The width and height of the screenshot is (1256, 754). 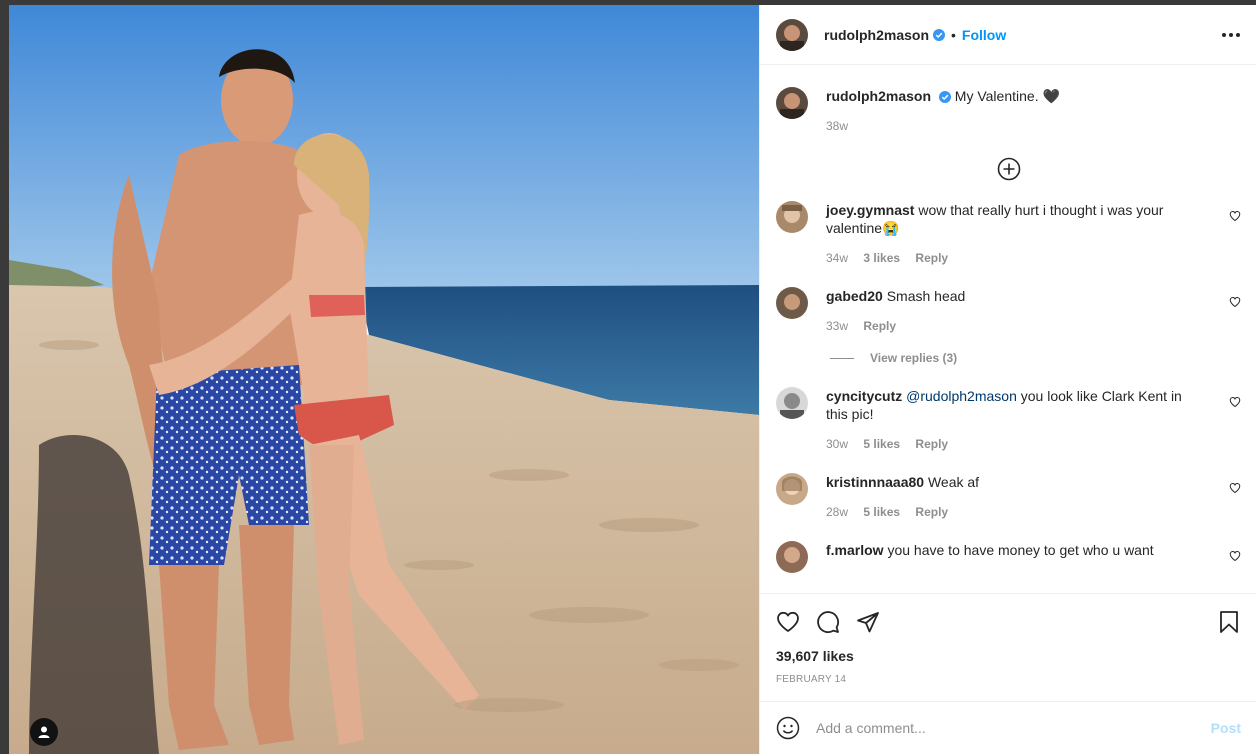 I want to click on view-replies-label: View replies (3), so click(x=914, y=358).